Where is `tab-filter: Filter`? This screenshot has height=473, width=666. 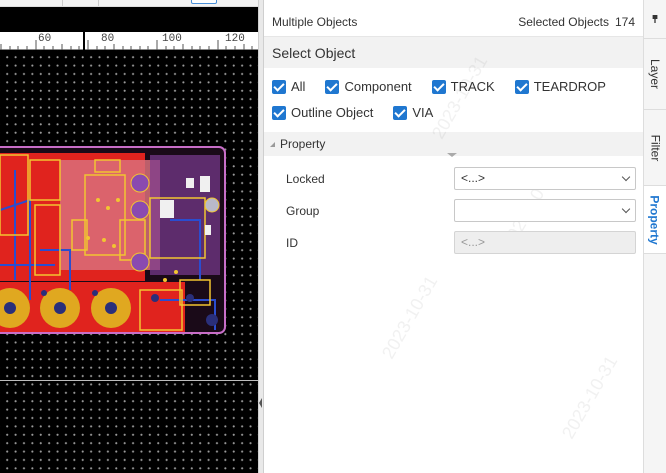 tab-filter: Filter is located at coordinates (655, 148).